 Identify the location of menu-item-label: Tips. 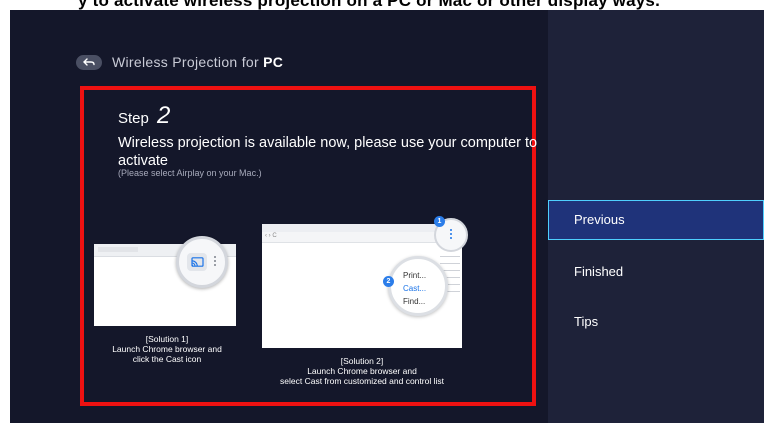
(586, 321).